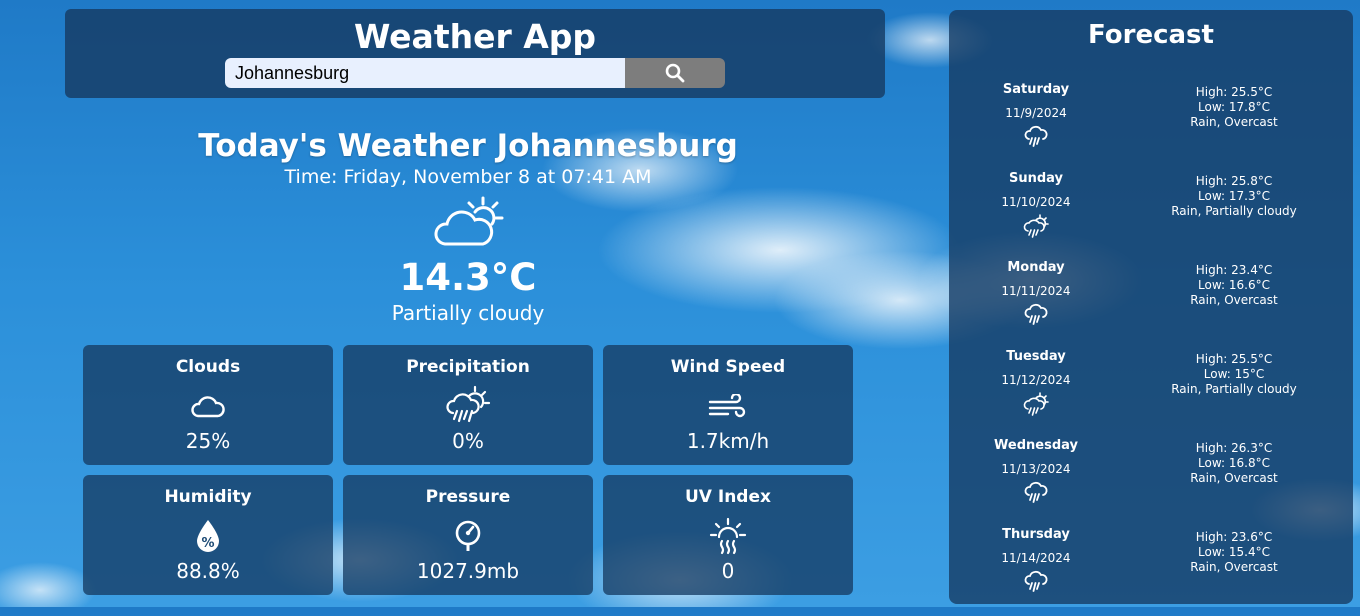 The image size is (1360, 616). What do you see at coordinates (208, 441) in the screenshot?
I see `stat-value: 25%` at bounding box center [208, 441].